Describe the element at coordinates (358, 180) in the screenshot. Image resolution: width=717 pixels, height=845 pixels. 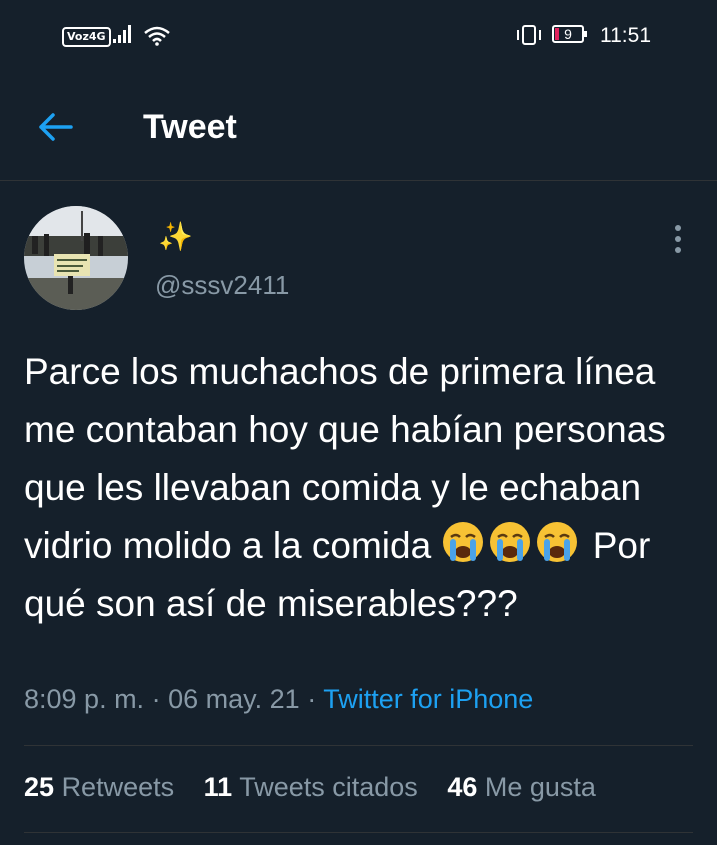
I see `header-divider` at that location.